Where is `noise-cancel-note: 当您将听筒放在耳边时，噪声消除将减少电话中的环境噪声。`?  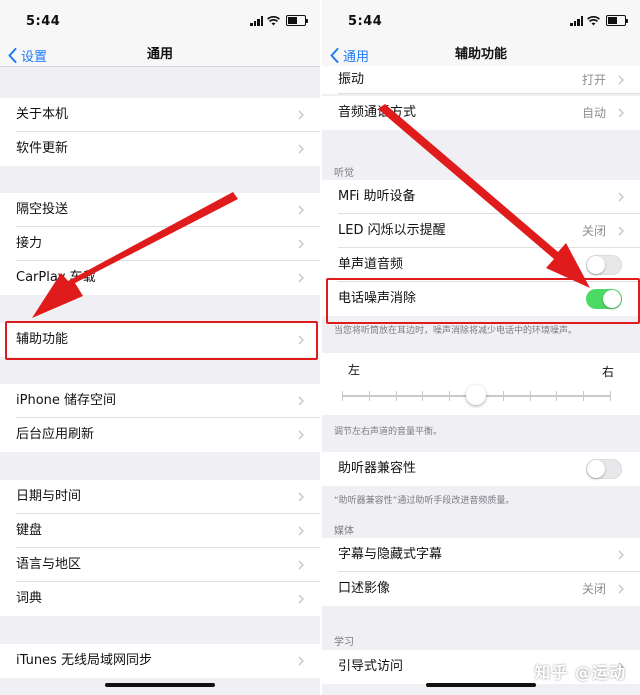
noise-cancel-note: 当您将听筒放在耳边时，噪声消除将减少电话中的环境噪声。 is located at coordinates (456, 331).